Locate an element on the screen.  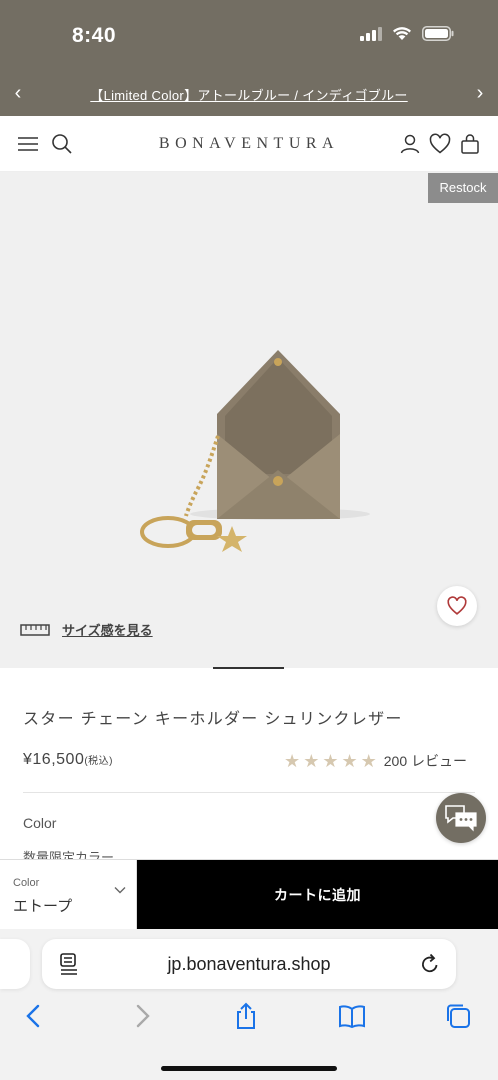
browser-toolbar: jp.bonaventura.shop is located at coordinates (249, 1004).